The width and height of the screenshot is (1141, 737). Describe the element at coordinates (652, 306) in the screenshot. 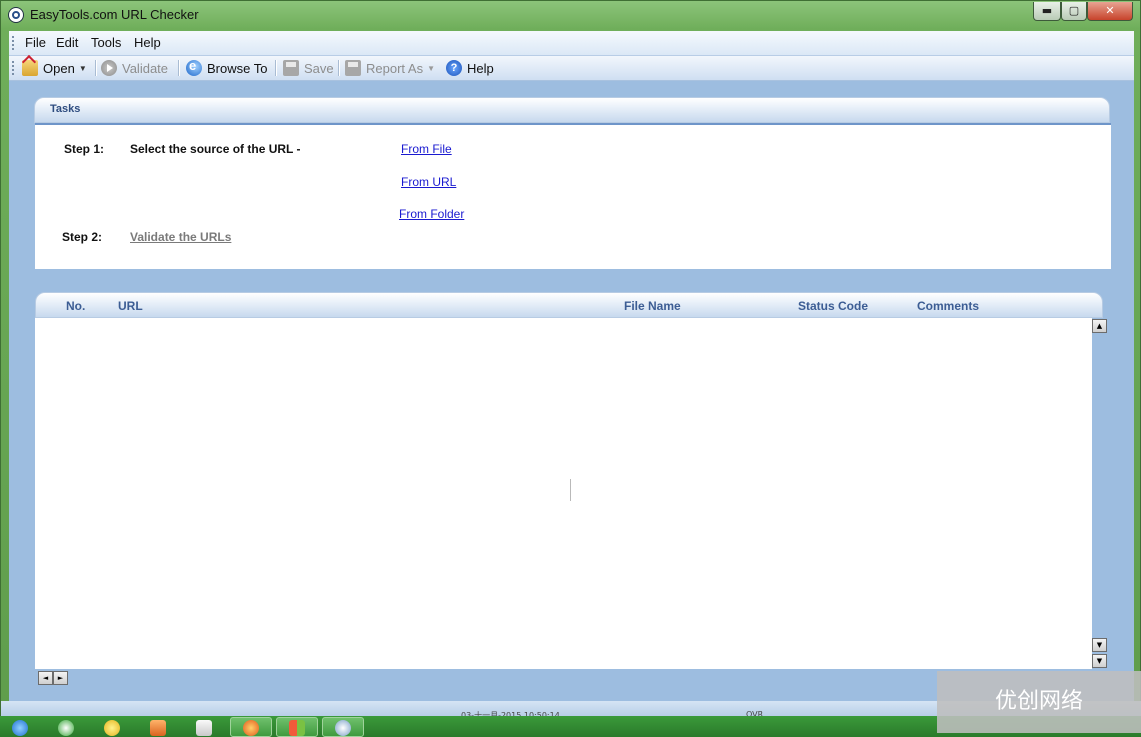

I see `column-header-file-name: File Name` at that location.